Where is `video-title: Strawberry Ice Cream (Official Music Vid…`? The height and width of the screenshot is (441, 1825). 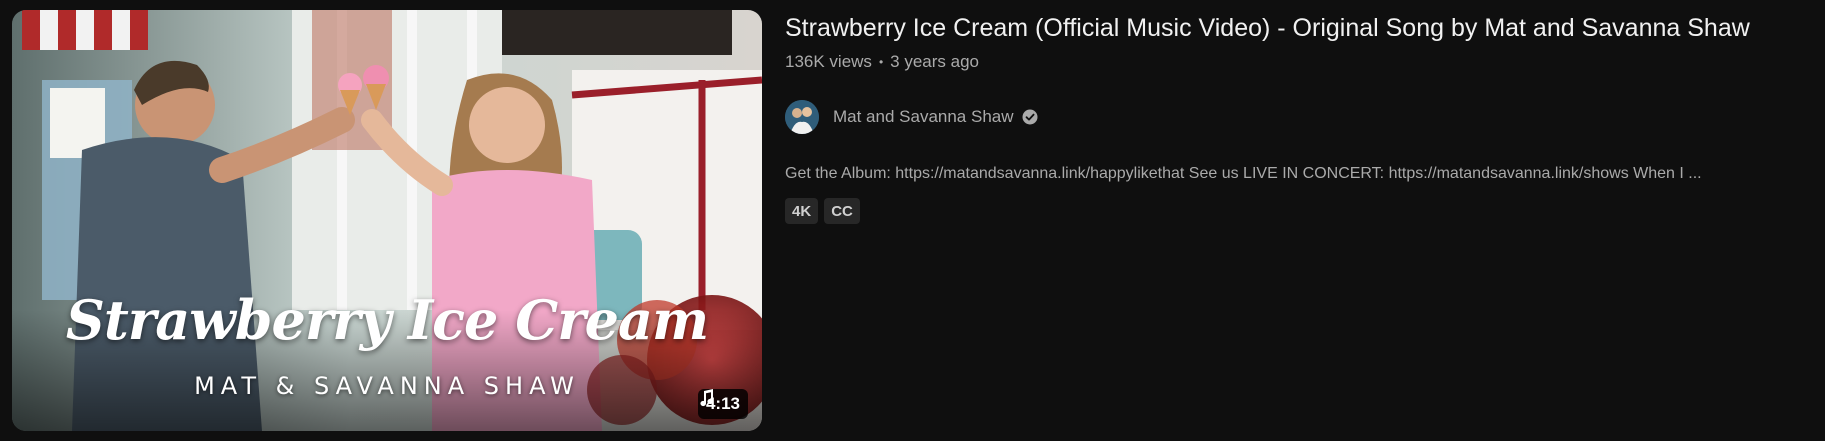
video-title: Strawberry Ice Cream (Official Music Vid… is located at coordinates (1300, 28).